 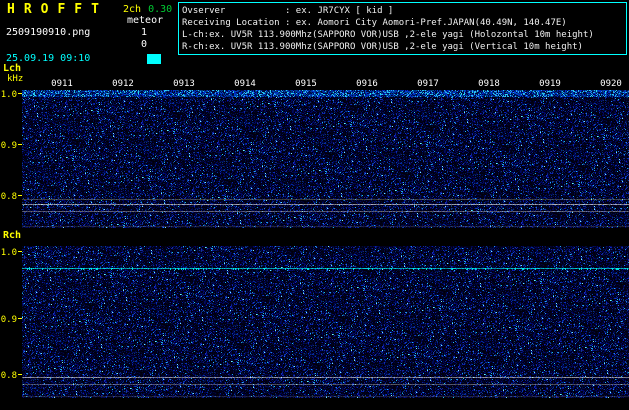 I want to click on rch-freq-tick-0_9: 0.9, so click(x=11, y=320).